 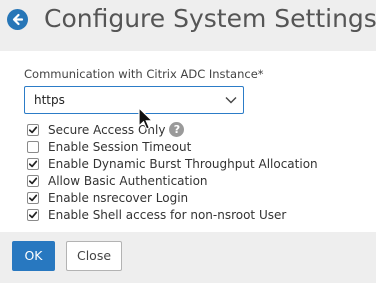 What do you see at coordinates (128, 180) in the screenshot?
I see `checkbox-label: Allow Basic Authentication` at bounding box center [128, 180].